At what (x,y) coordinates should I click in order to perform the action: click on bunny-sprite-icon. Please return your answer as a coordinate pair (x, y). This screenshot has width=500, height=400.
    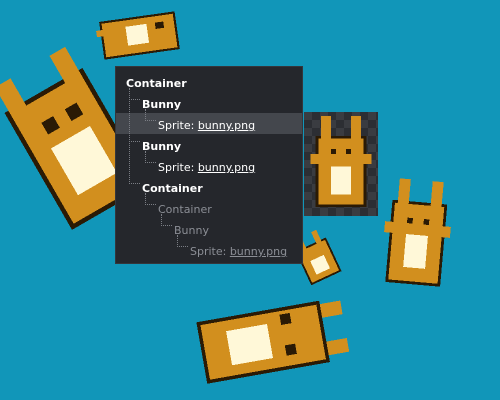
    Looking at the image, I should click on (341, 164).